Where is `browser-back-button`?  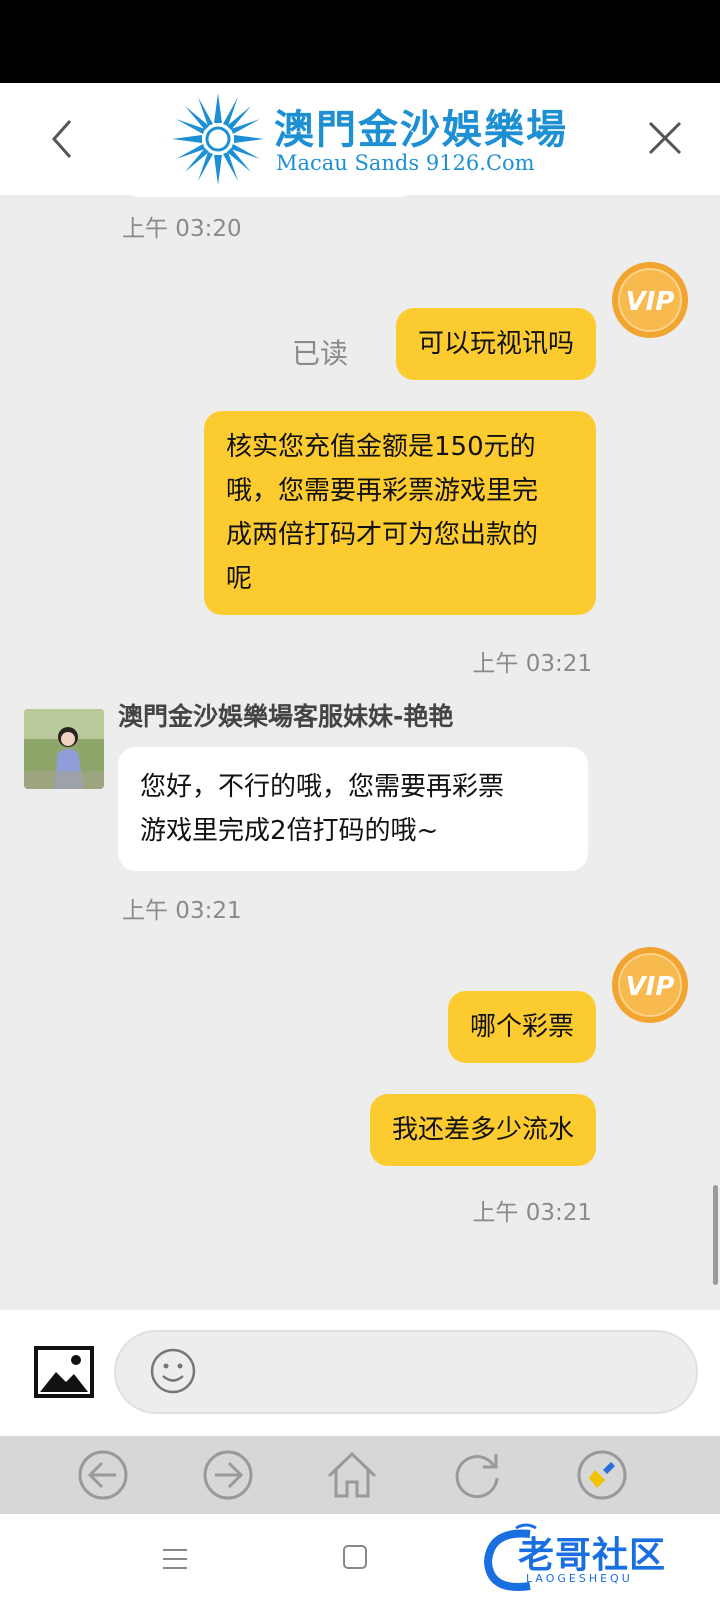
browser-back-button is located at coordinates (103, 1475).